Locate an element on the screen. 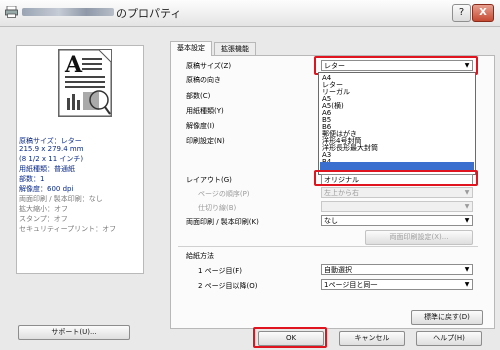  media-type-label: 用紙種類(Y) is located at coordinates (205, 111).